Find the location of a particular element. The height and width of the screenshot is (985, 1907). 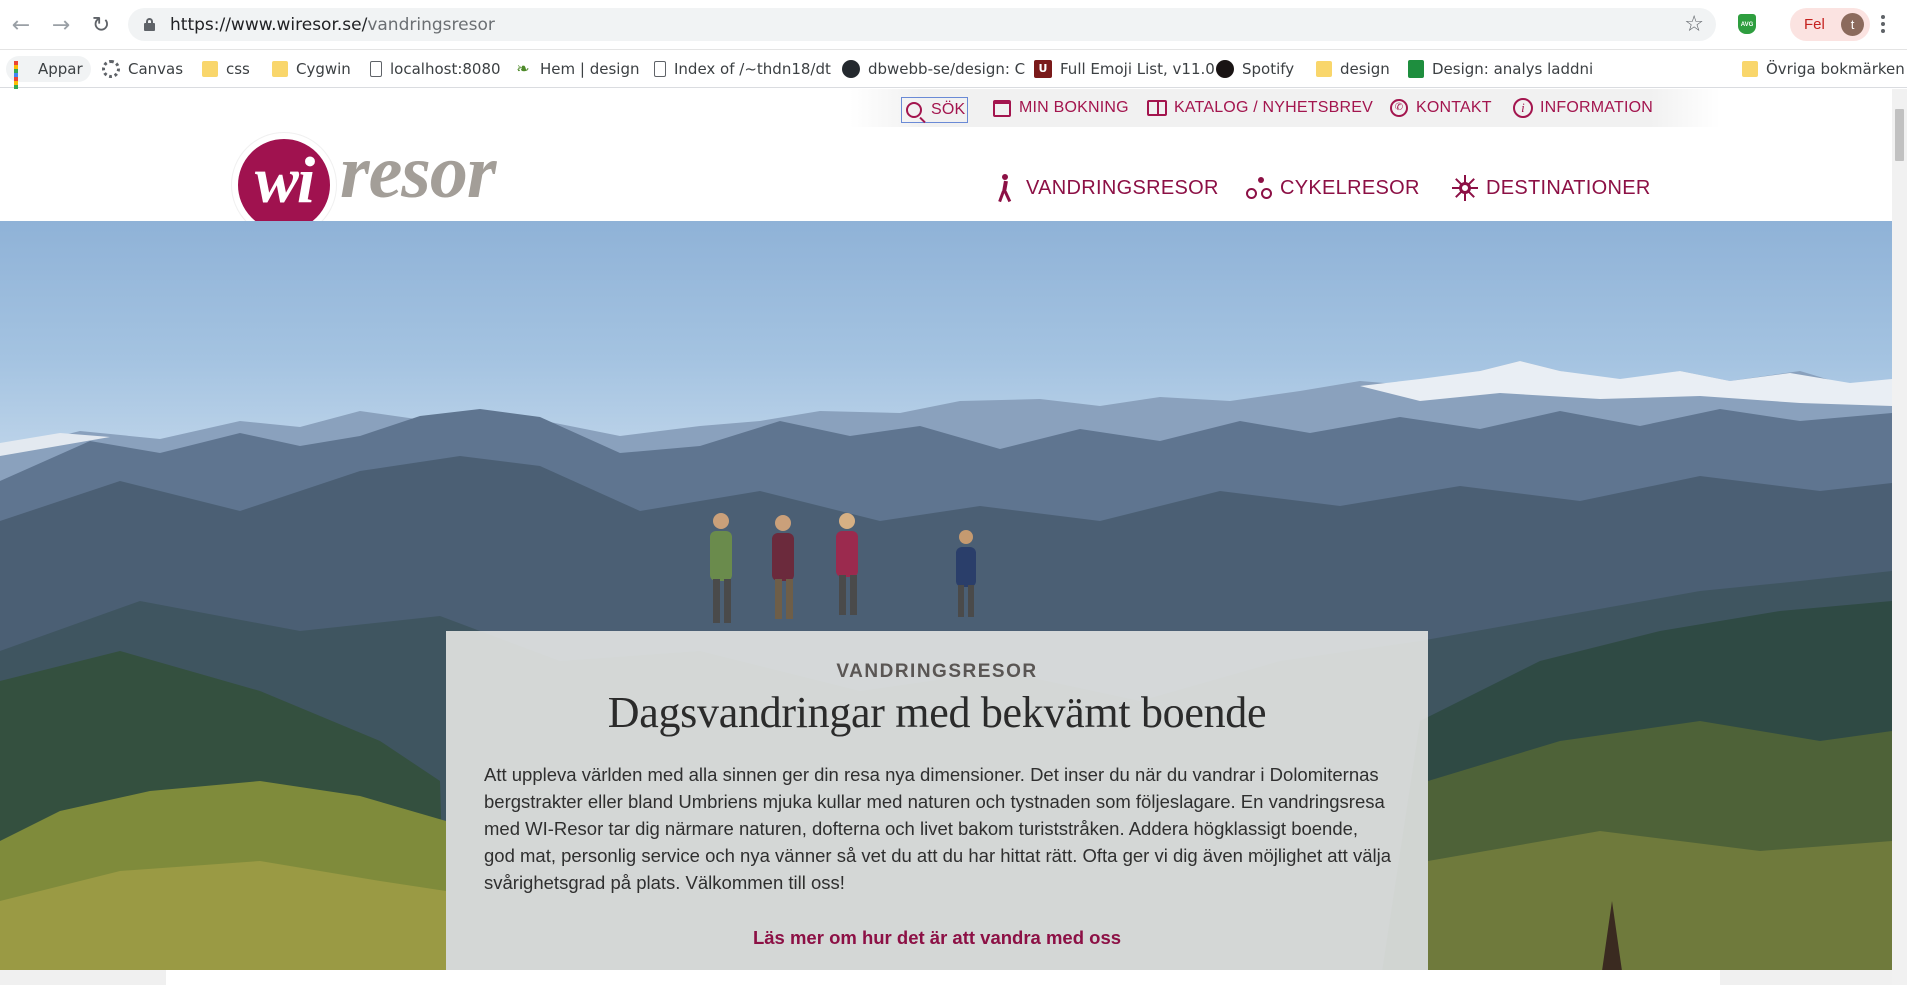

forward-arrow-icon: → is located at coordinates (61, 25).